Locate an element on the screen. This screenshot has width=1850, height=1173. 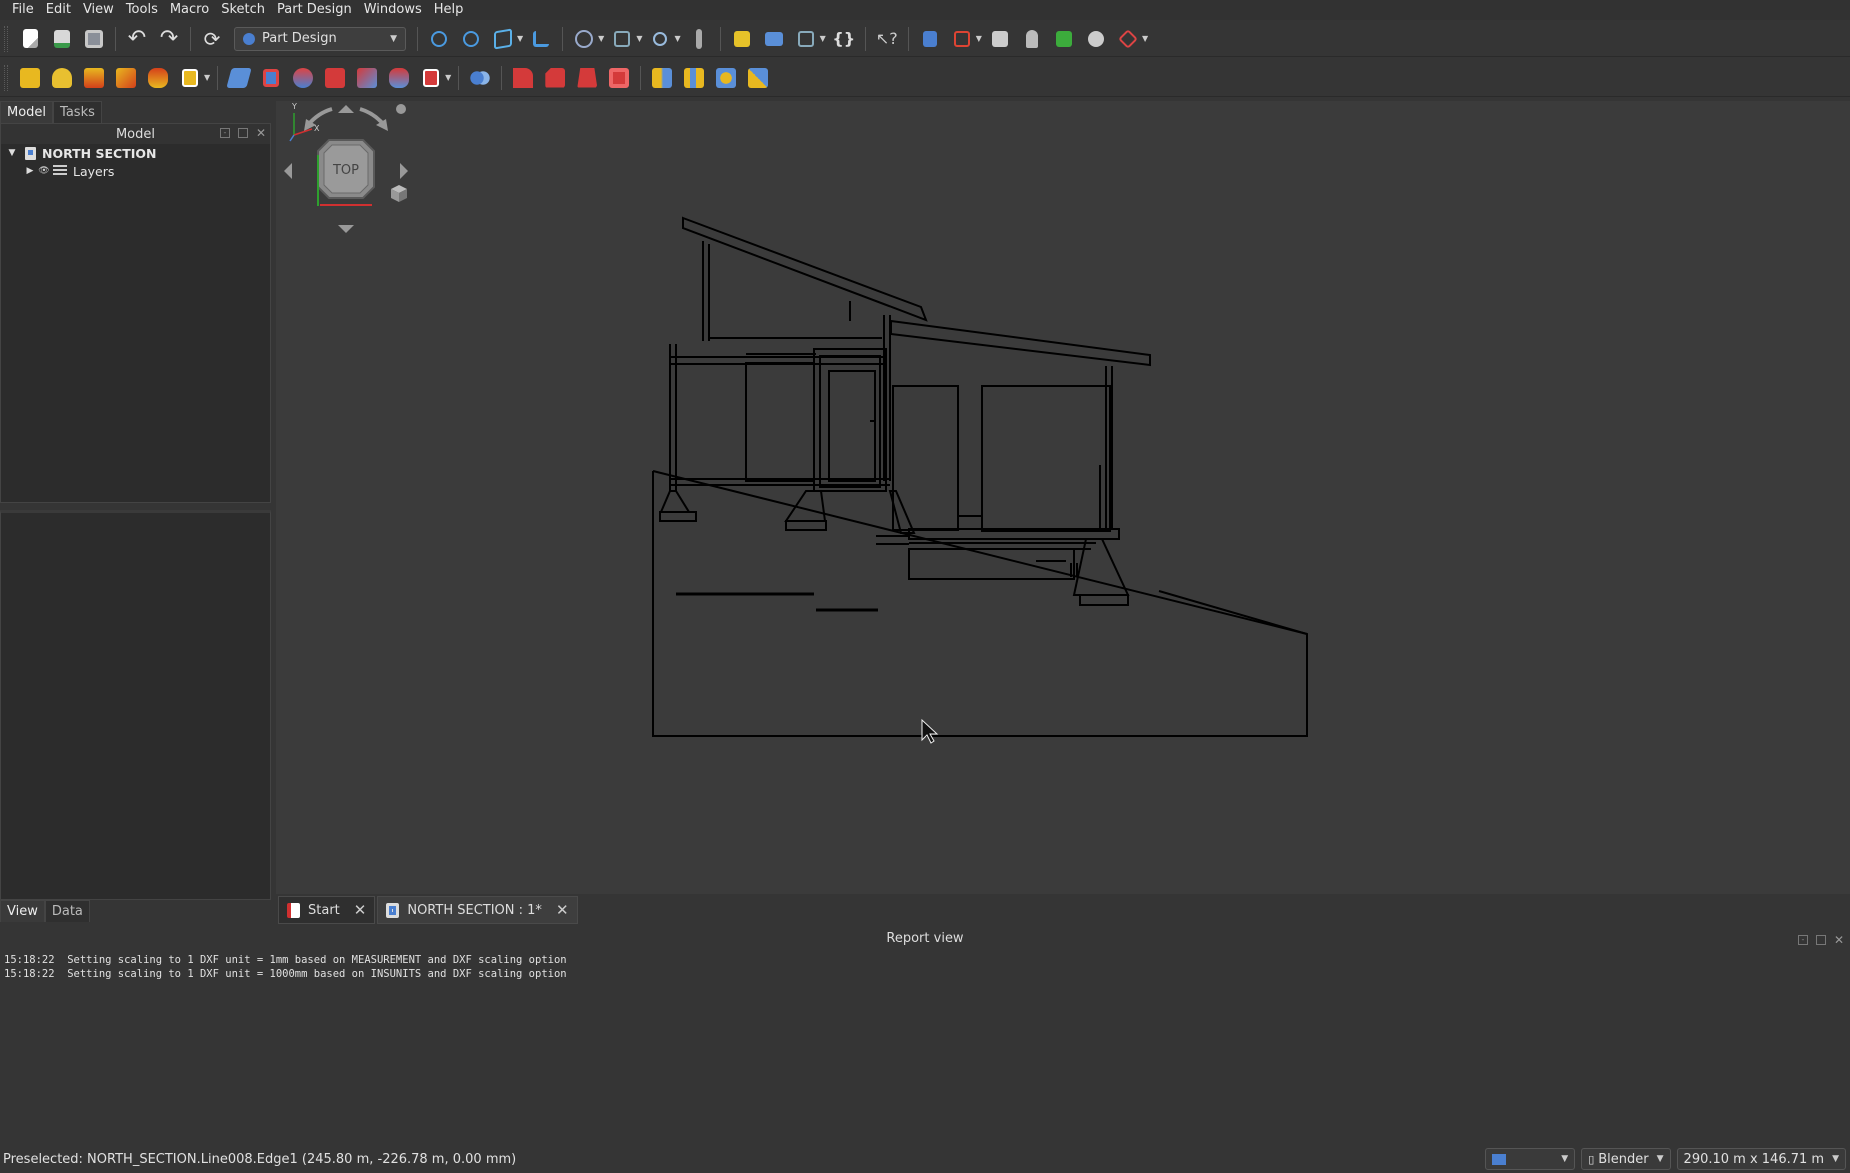
sketch-icon is located at coordinates (962, 39).